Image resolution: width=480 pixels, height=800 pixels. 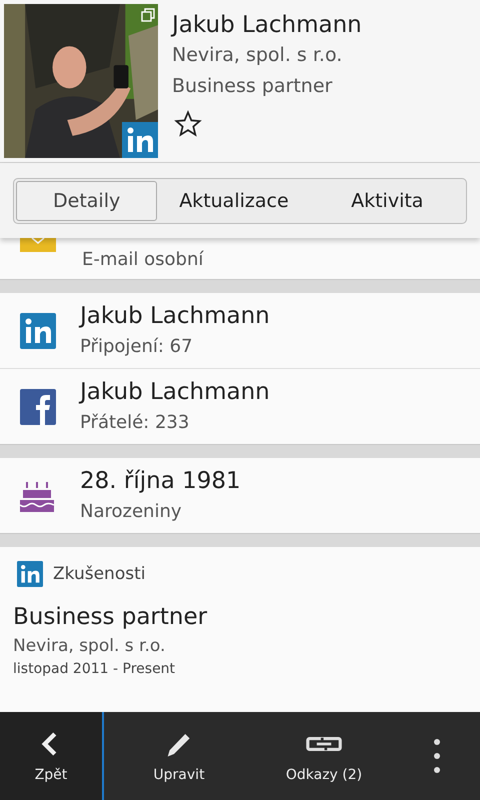 What do you see at coordinates (87, 200) in the screenshot?
I see `tab: Detaily` at bounding box center [87, 200].